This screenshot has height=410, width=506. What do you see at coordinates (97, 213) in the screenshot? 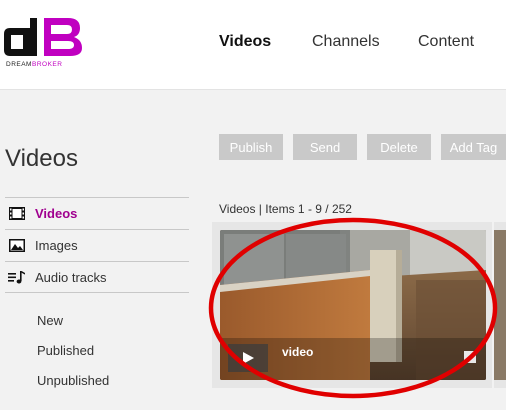
I see `sidebar-item-videos: Videos` at bounding box center [97, 213].